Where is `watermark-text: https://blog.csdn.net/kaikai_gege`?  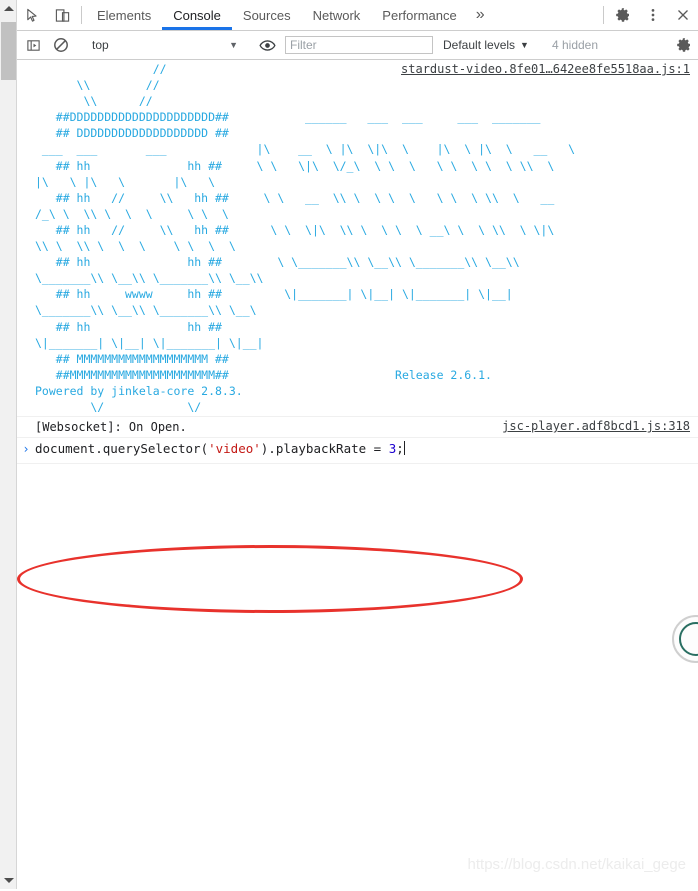 watermark-text: https://blog.csdn.net/kaikai_gege is located at coordinates (576, 864).